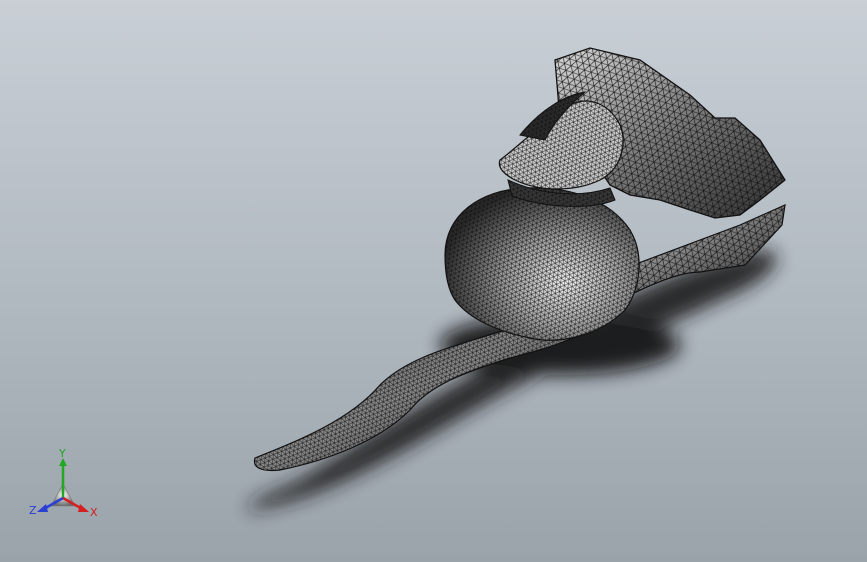 This screenshot has height=562, width=867. What do you see at coordinates (561, 140) in the screenshot?
I see `mesh-inner-lobe` at bounding box center [561, 140].